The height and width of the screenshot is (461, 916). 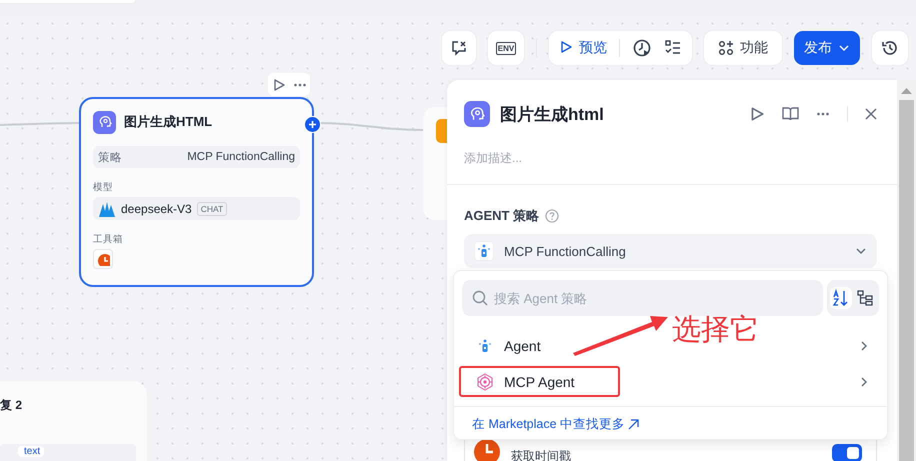 I want to click on variable-tag: text, so click(x=31, y=451).